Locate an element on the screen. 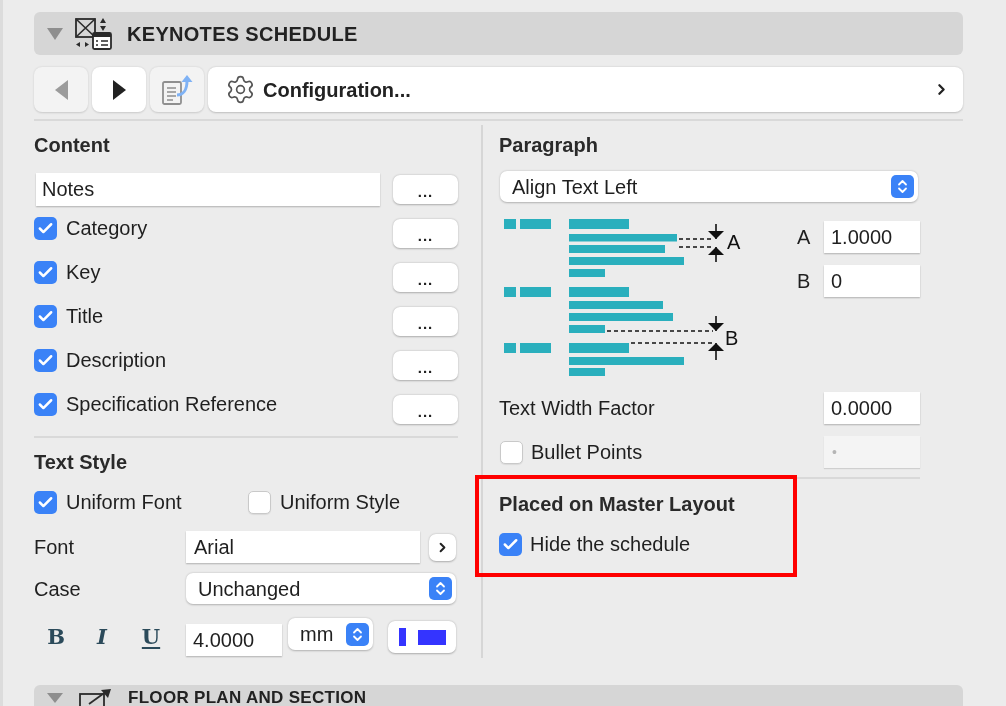  forward-button is located at coordinates (119, 89).